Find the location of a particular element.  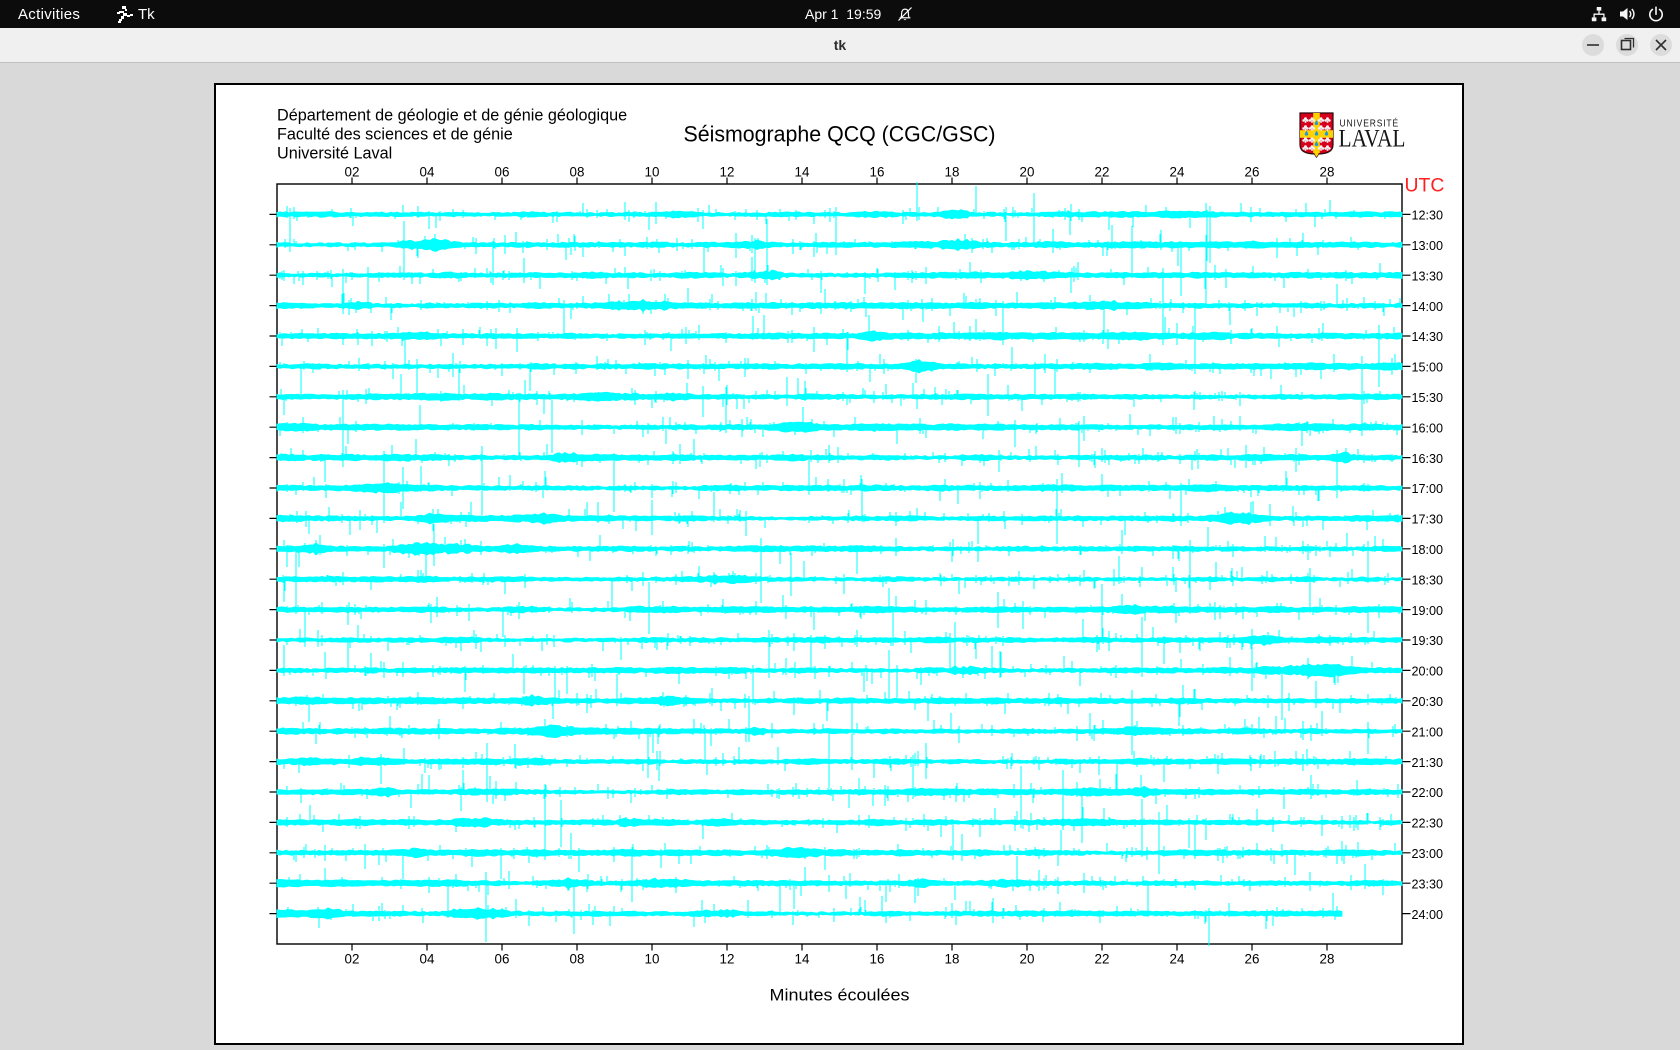

svg-text: 15:00 is located at coordinates (1428, 368).